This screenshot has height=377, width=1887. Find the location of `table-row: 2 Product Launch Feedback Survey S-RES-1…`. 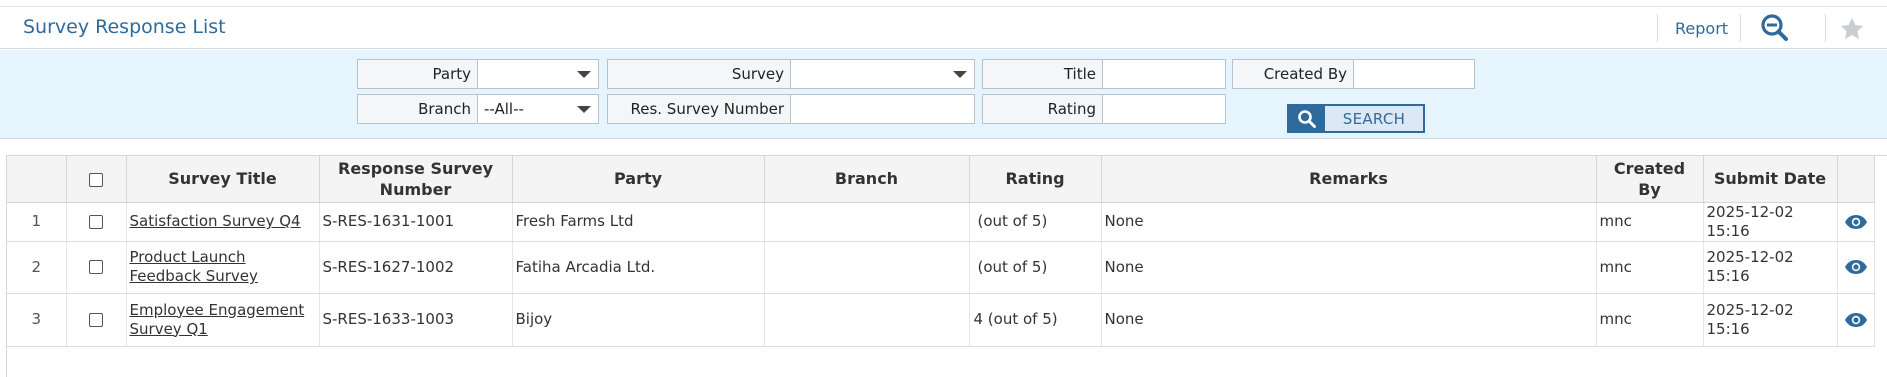

table-row: 2 Product Launch Feedback Survey S-RES-1… is located at coordinates (941, 267).